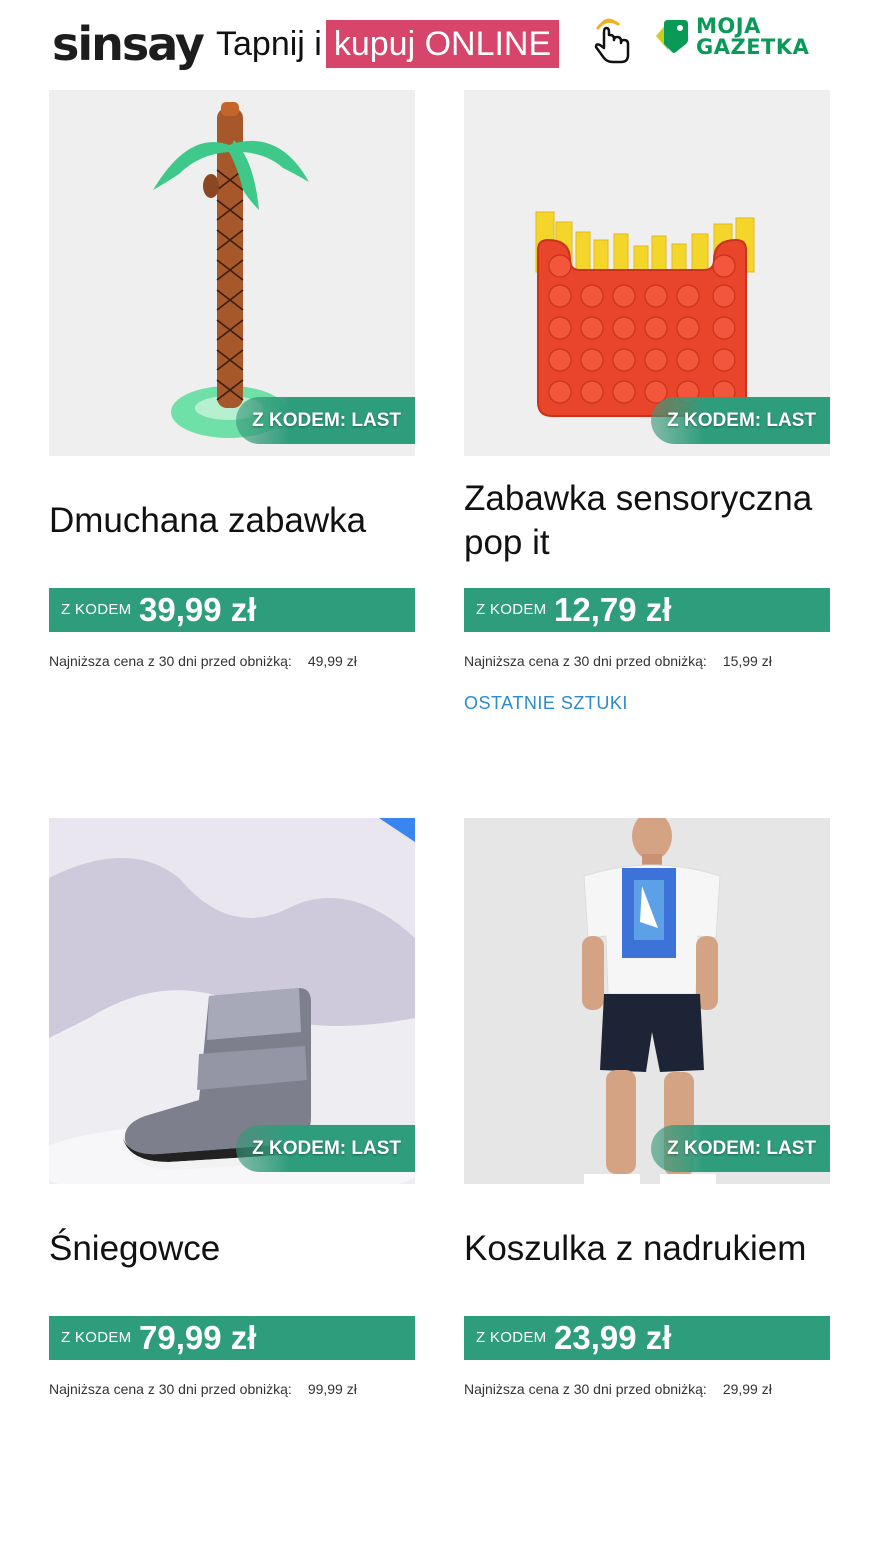  I want to click on product-image-inflatable-palm: Z KODEM: LAST, so click(232, 273).